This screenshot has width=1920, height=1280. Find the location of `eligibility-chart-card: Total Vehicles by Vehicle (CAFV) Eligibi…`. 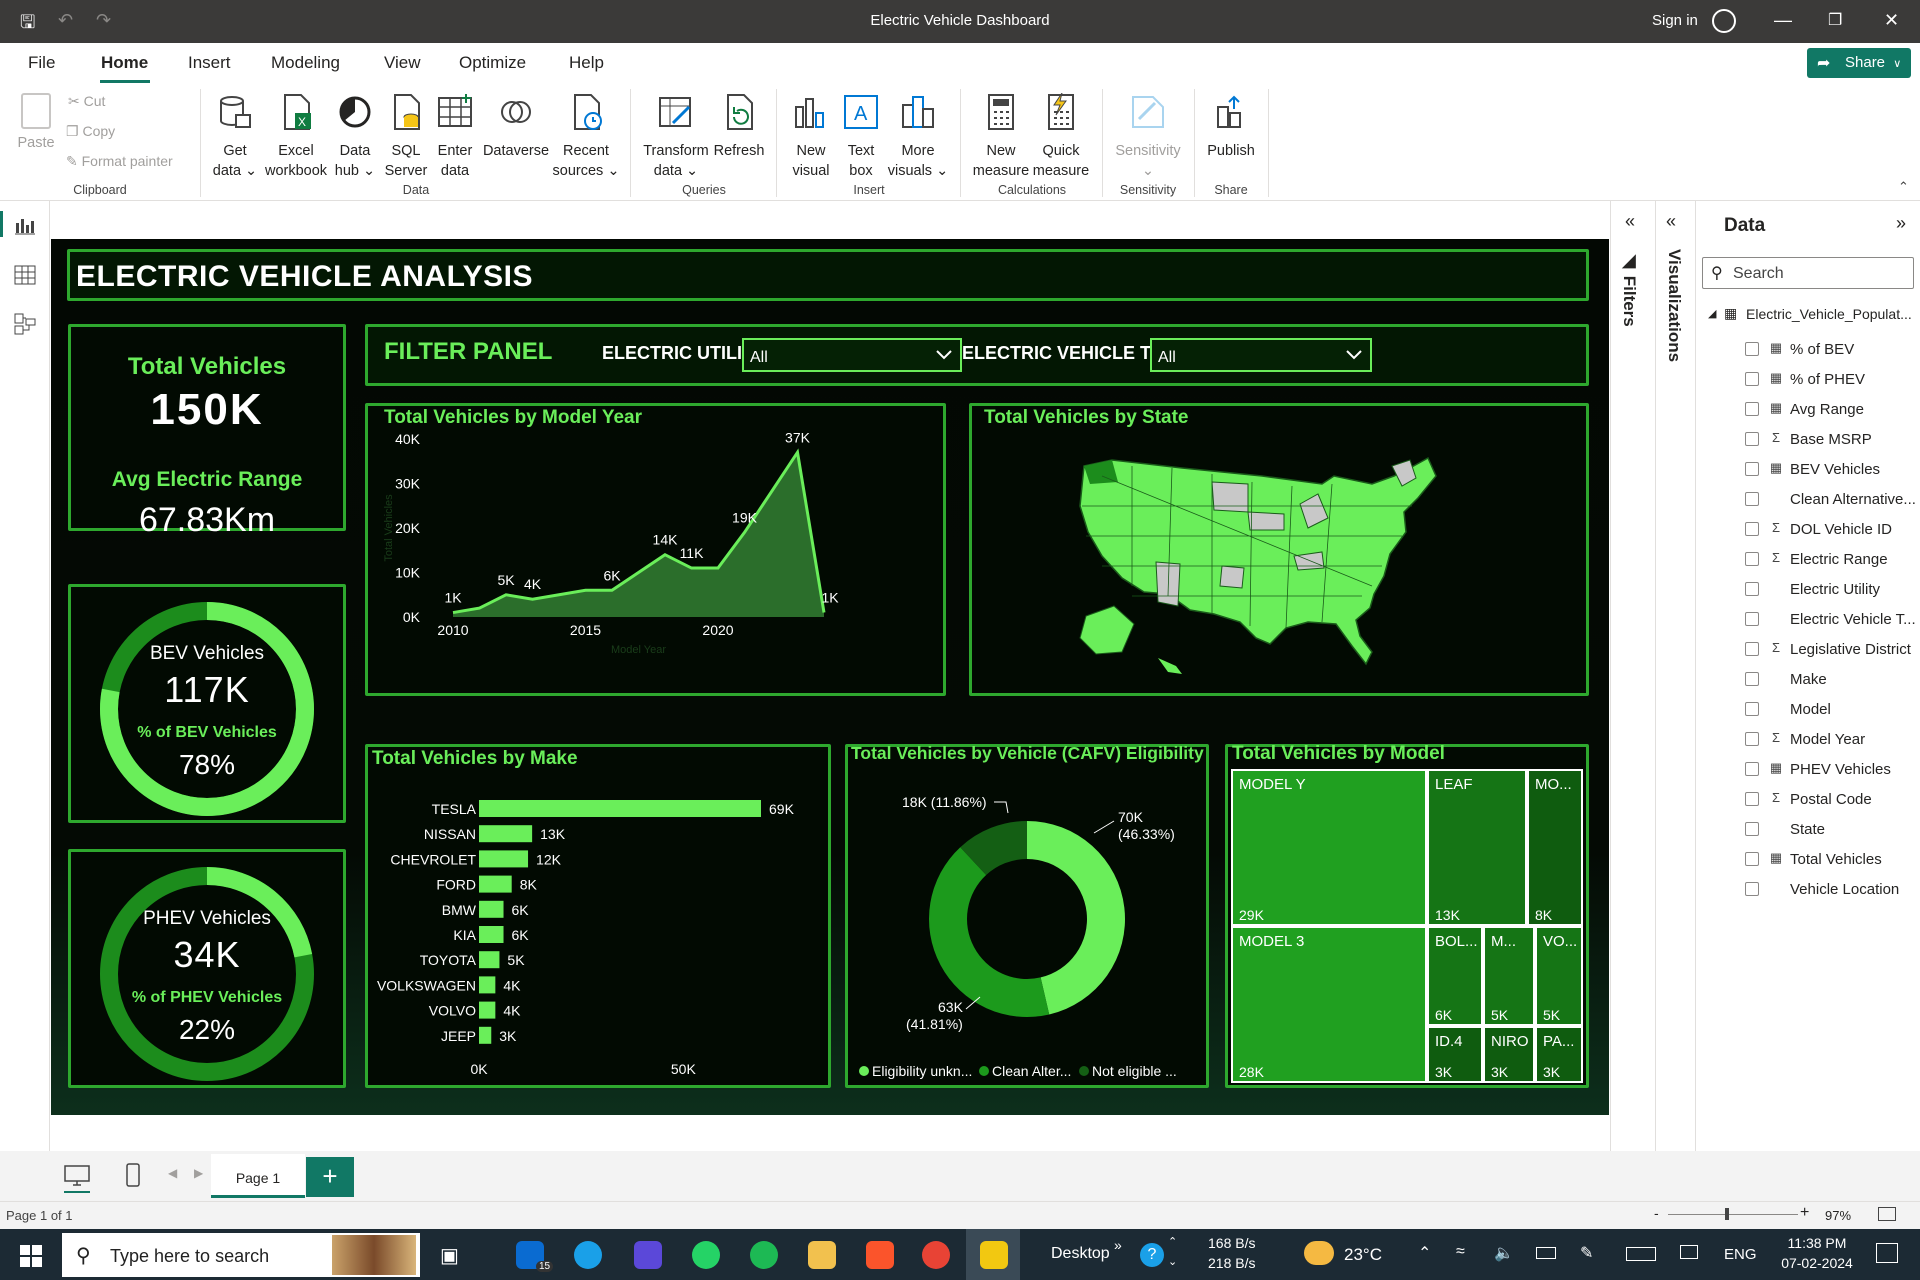

eligibility-chart-card: Total Vehicles by Vehicle (CAFV) Eligibi… is located at coordinates (1027, 915).